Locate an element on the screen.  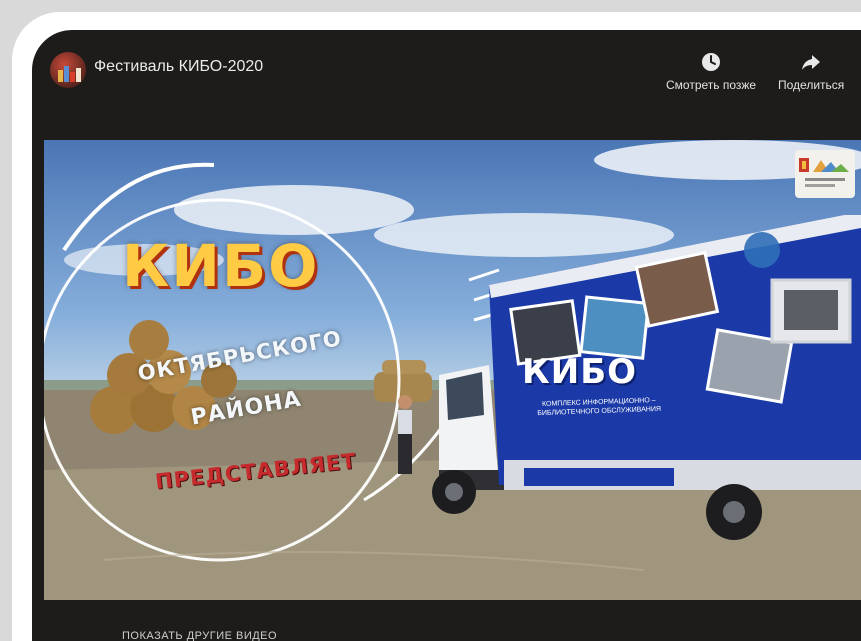
more-videos-link: ПОКАЗАТЬ ДРУГИЕ ВИДЕО is located at coordinates (199, 635).